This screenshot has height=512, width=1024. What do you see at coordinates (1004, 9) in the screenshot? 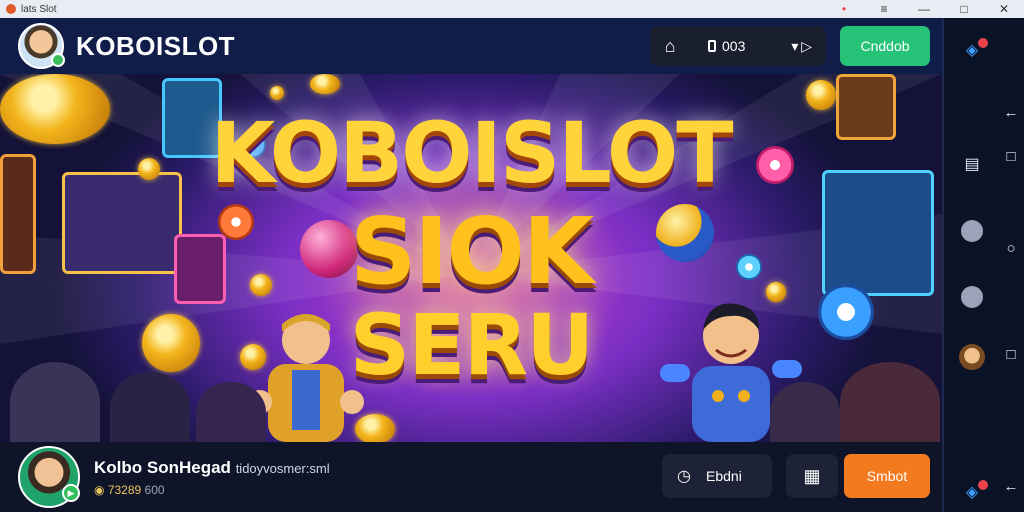
I see `close-icon: ✕` at bounding box center [1004, 9].